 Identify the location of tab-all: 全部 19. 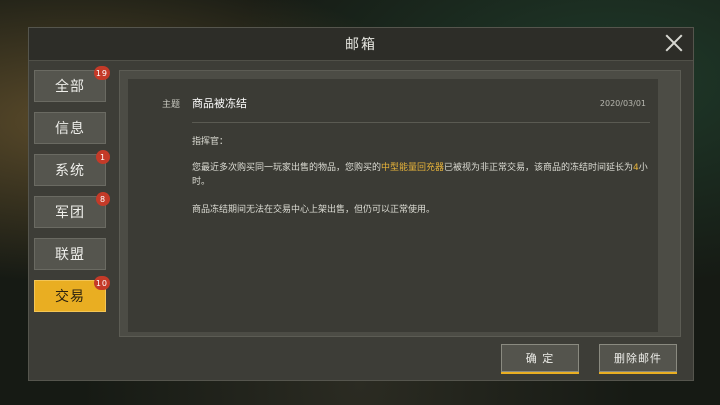
(72, 84).